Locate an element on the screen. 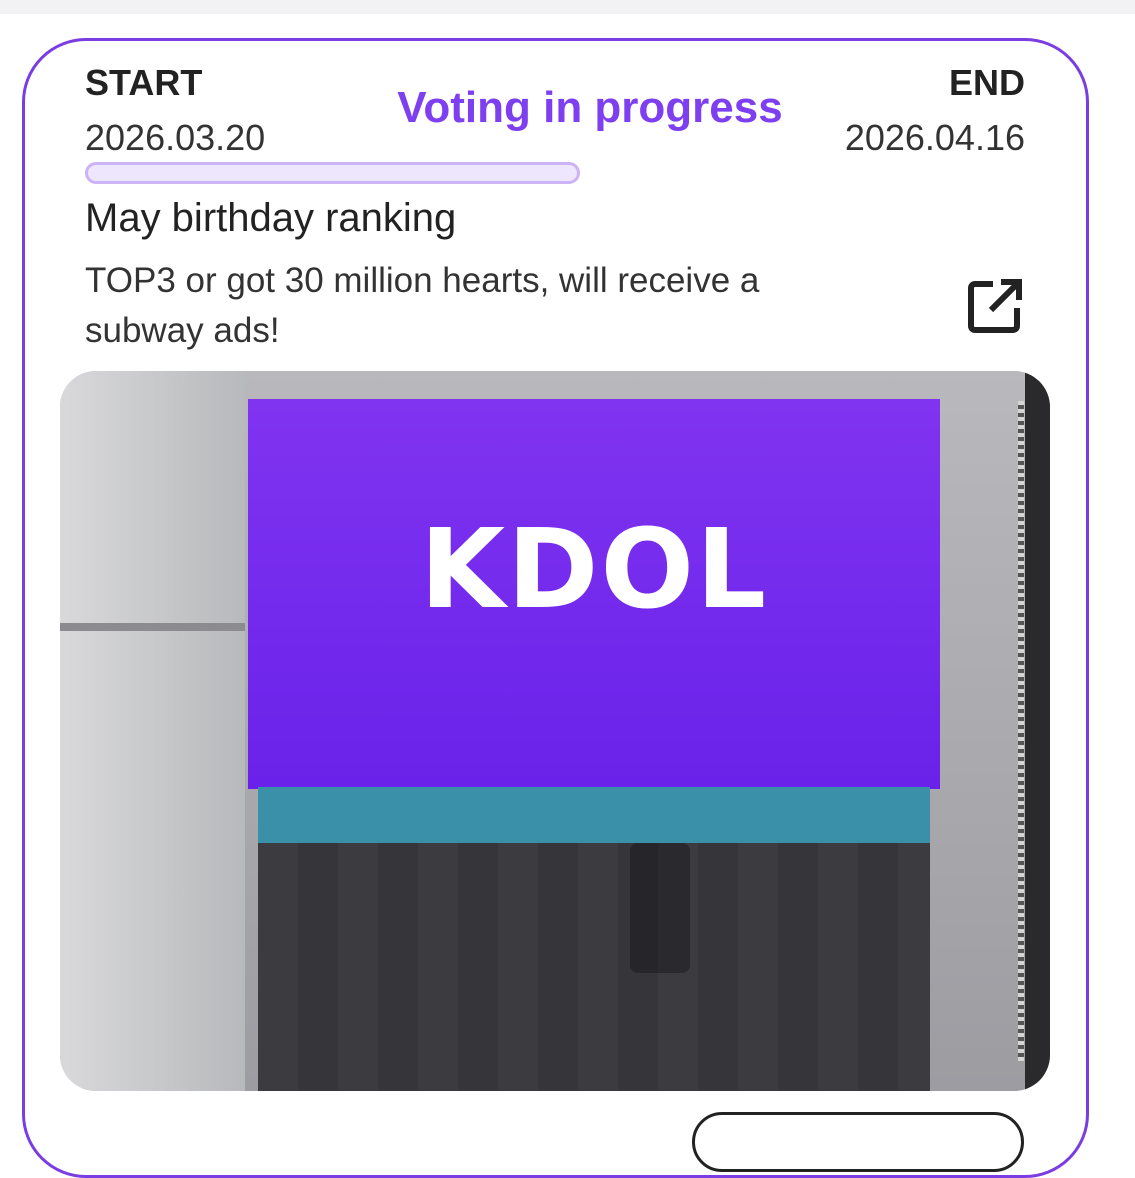 The height and width of the screenshot is (1178, 1135). kdol-logo: KDOL is located at coordinates (594, 569).